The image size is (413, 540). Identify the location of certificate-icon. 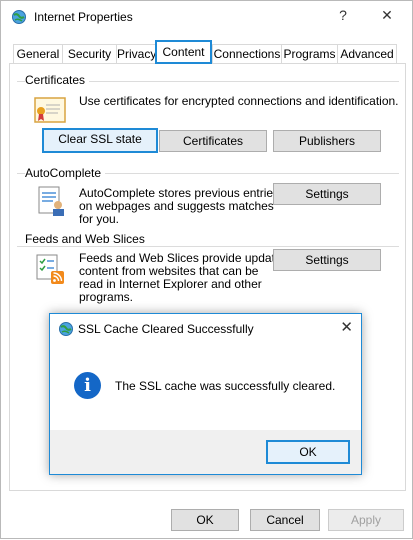
(50, 110).